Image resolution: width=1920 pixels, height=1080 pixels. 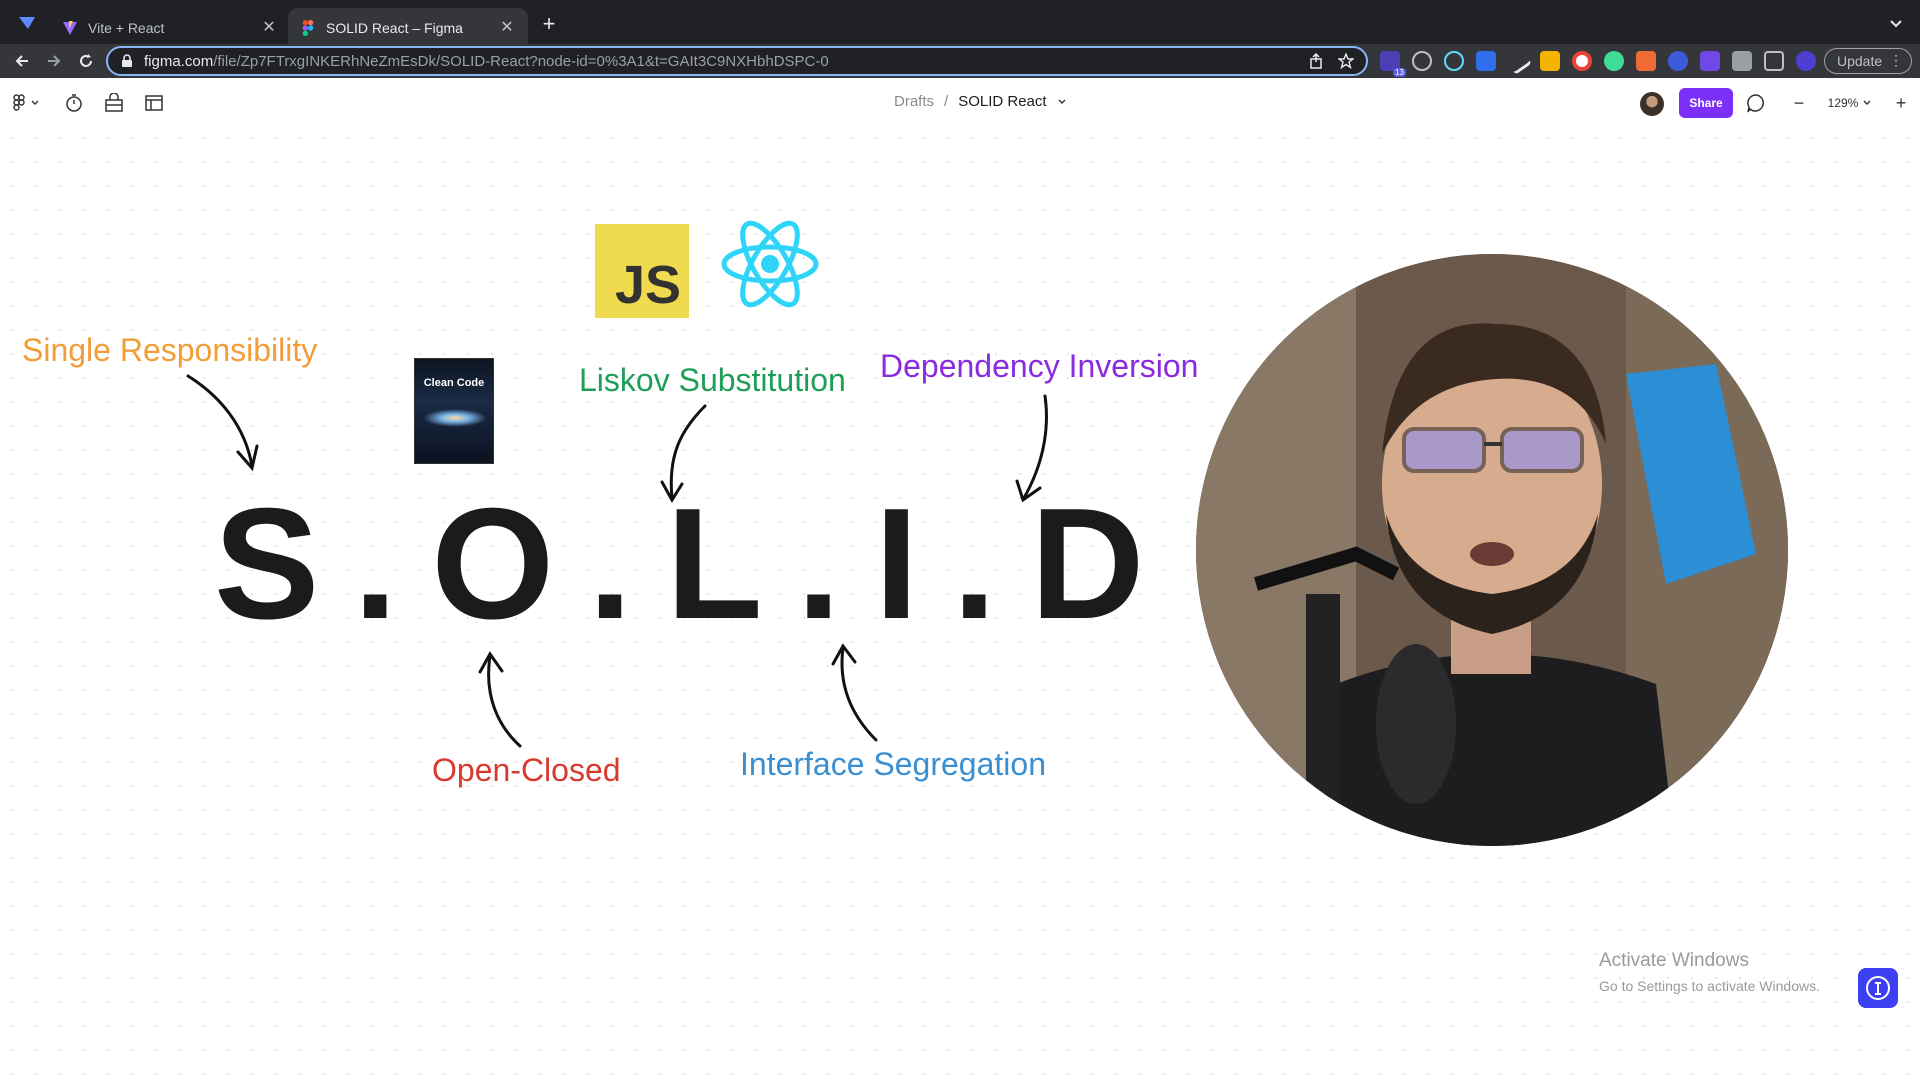 I want to click on browser-tab-strip: Vite + React ✕ SOLID React – Figma ✕ +, so click(x=960, y=24).